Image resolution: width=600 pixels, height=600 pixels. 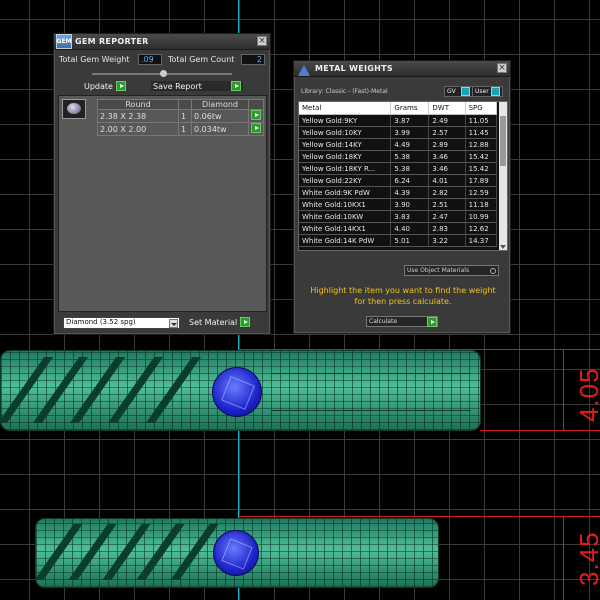 What do you see at coordinates (345, 120) in the screenshot?
I see `table-cell: Yellow Gold:9KY` at bounding box center [345, 120].